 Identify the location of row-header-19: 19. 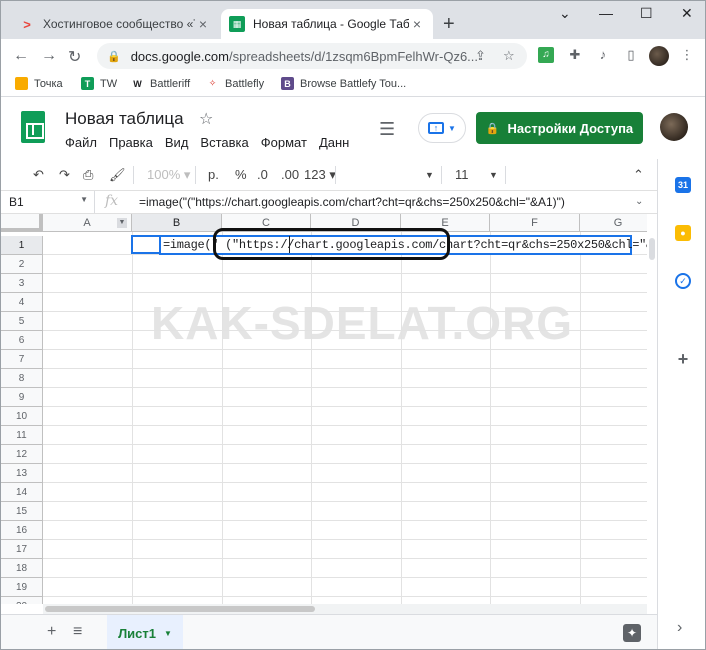
(22, 587).